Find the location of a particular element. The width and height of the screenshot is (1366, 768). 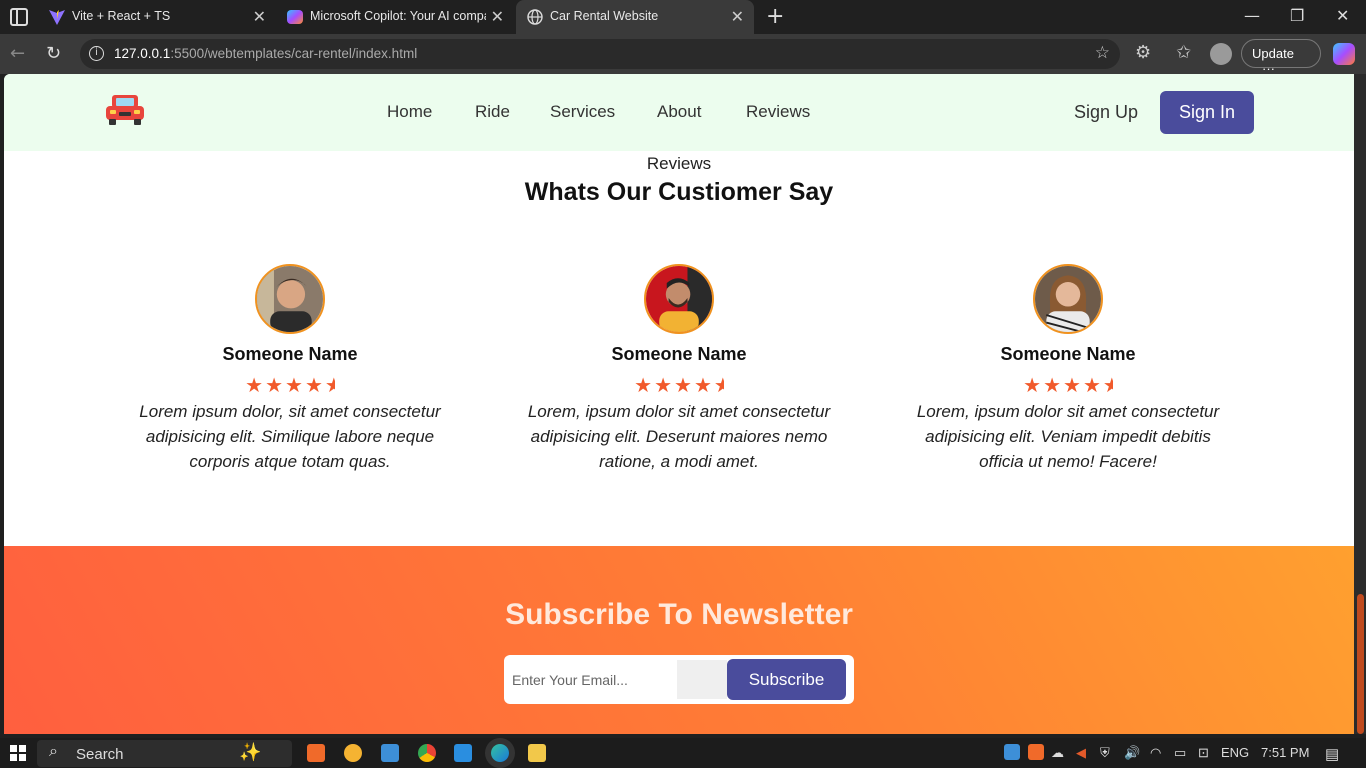

nav-home: Home is located at coordinates (409, 112).